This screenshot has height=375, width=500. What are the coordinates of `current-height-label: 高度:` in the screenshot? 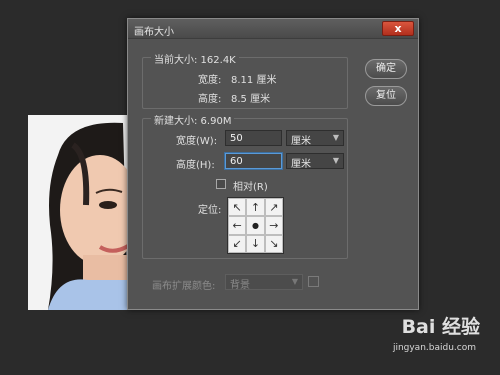 It's located at (210, 99).